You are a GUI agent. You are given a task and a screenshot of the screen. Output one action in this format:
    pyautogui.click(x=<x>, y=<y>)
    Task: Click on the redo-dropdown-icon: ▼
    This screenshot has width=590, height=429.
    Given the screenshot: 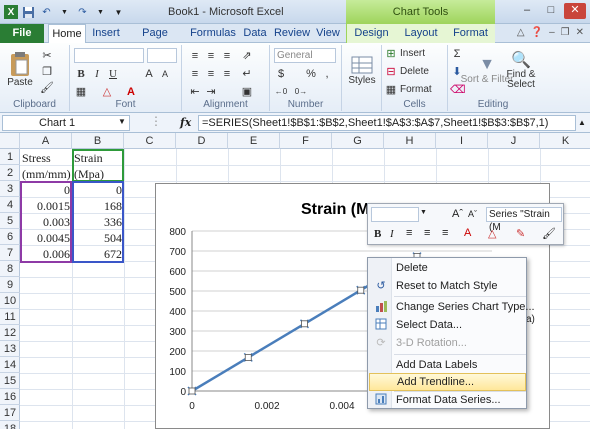 What is the action you would take?
    pyautogui.click(x=100, y=12)
    